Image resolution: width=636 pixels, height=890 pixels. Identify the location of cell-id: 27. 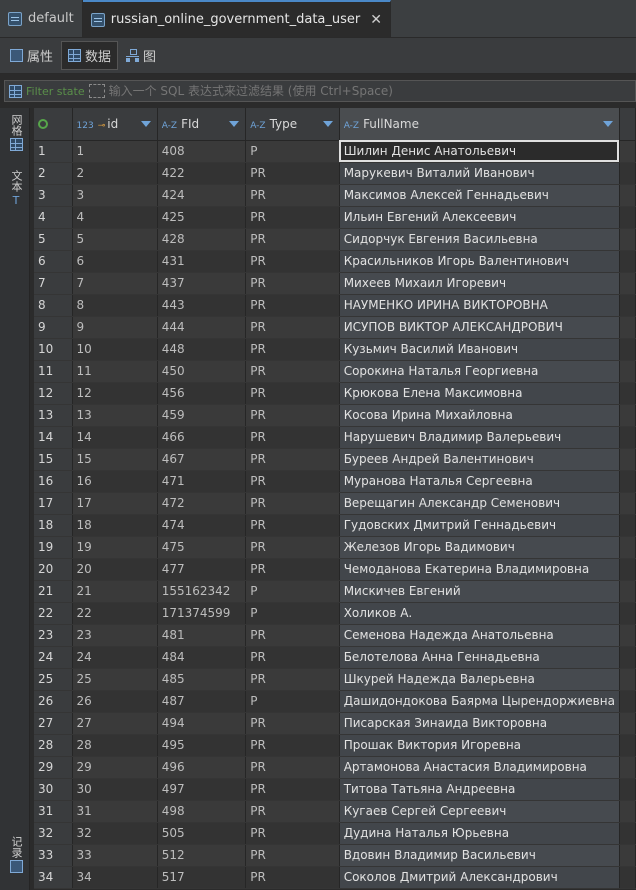
(115, 723).